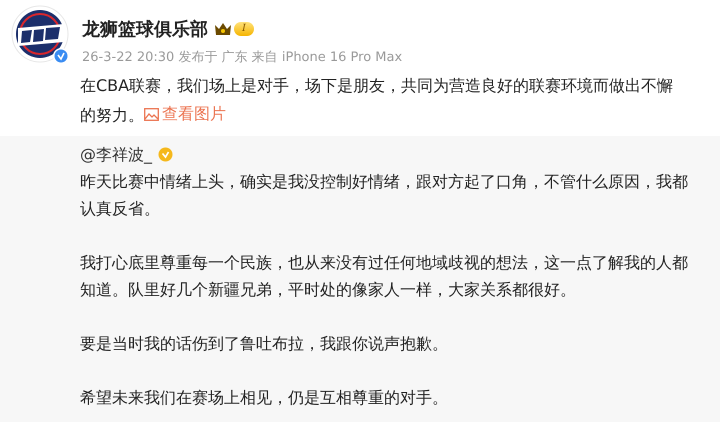 This screenshot has width=720, height=422. Describe the element at coordinates (151, 114) in the screenshot. I see `image-icon` at that location.